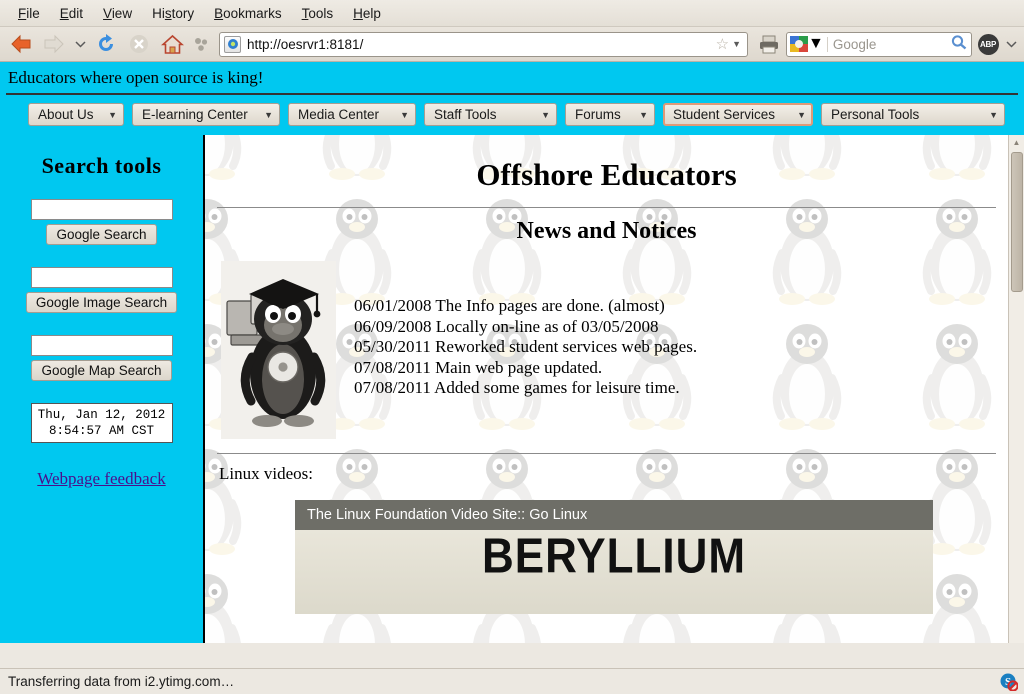 This screenshot has height=694, width=1024. Describe the element at coordinates (29, 13) in the screenshot. I see `menu-file: File` at that location.